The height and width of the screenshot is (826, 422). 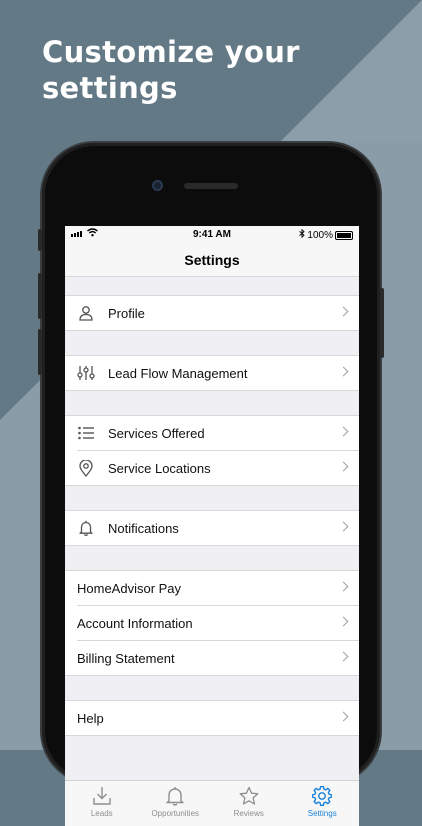 What do you see at coordinates (171, 70) in the screenshot?
I see `promo-headline: Customize your settings` at bounding box center [171, 70].